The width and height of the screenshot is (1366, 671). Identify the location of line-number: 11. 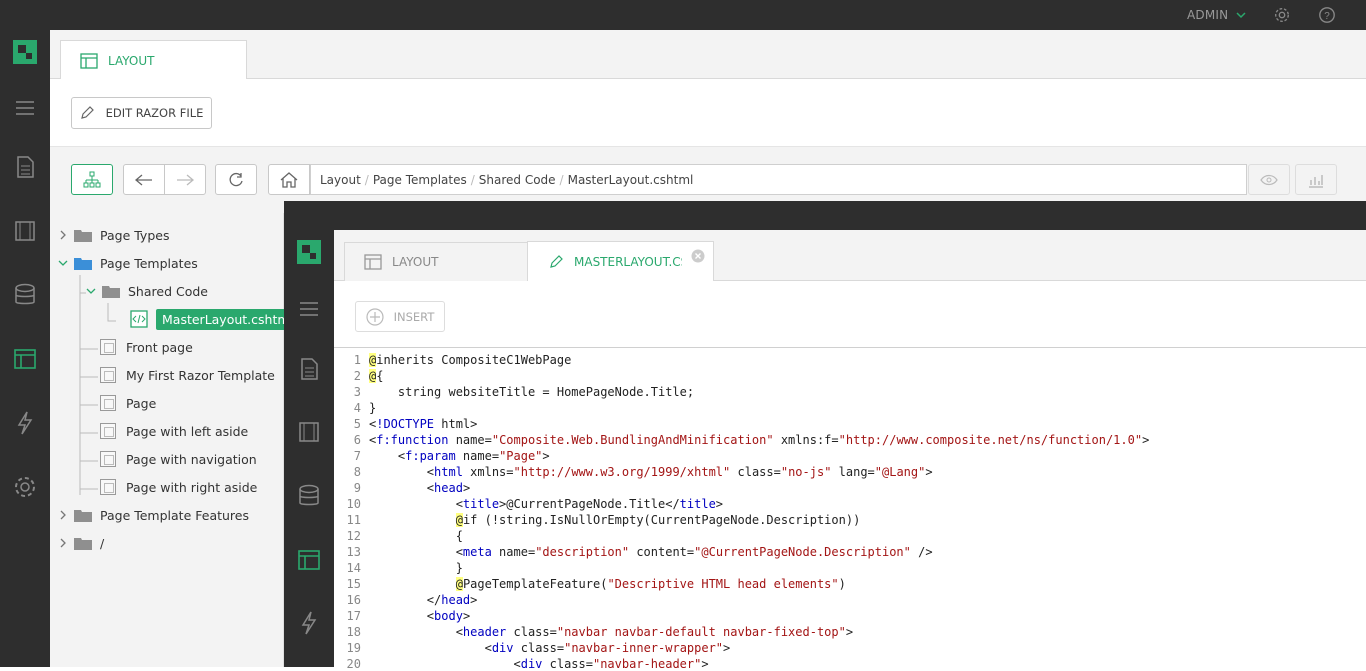
(353, 520).